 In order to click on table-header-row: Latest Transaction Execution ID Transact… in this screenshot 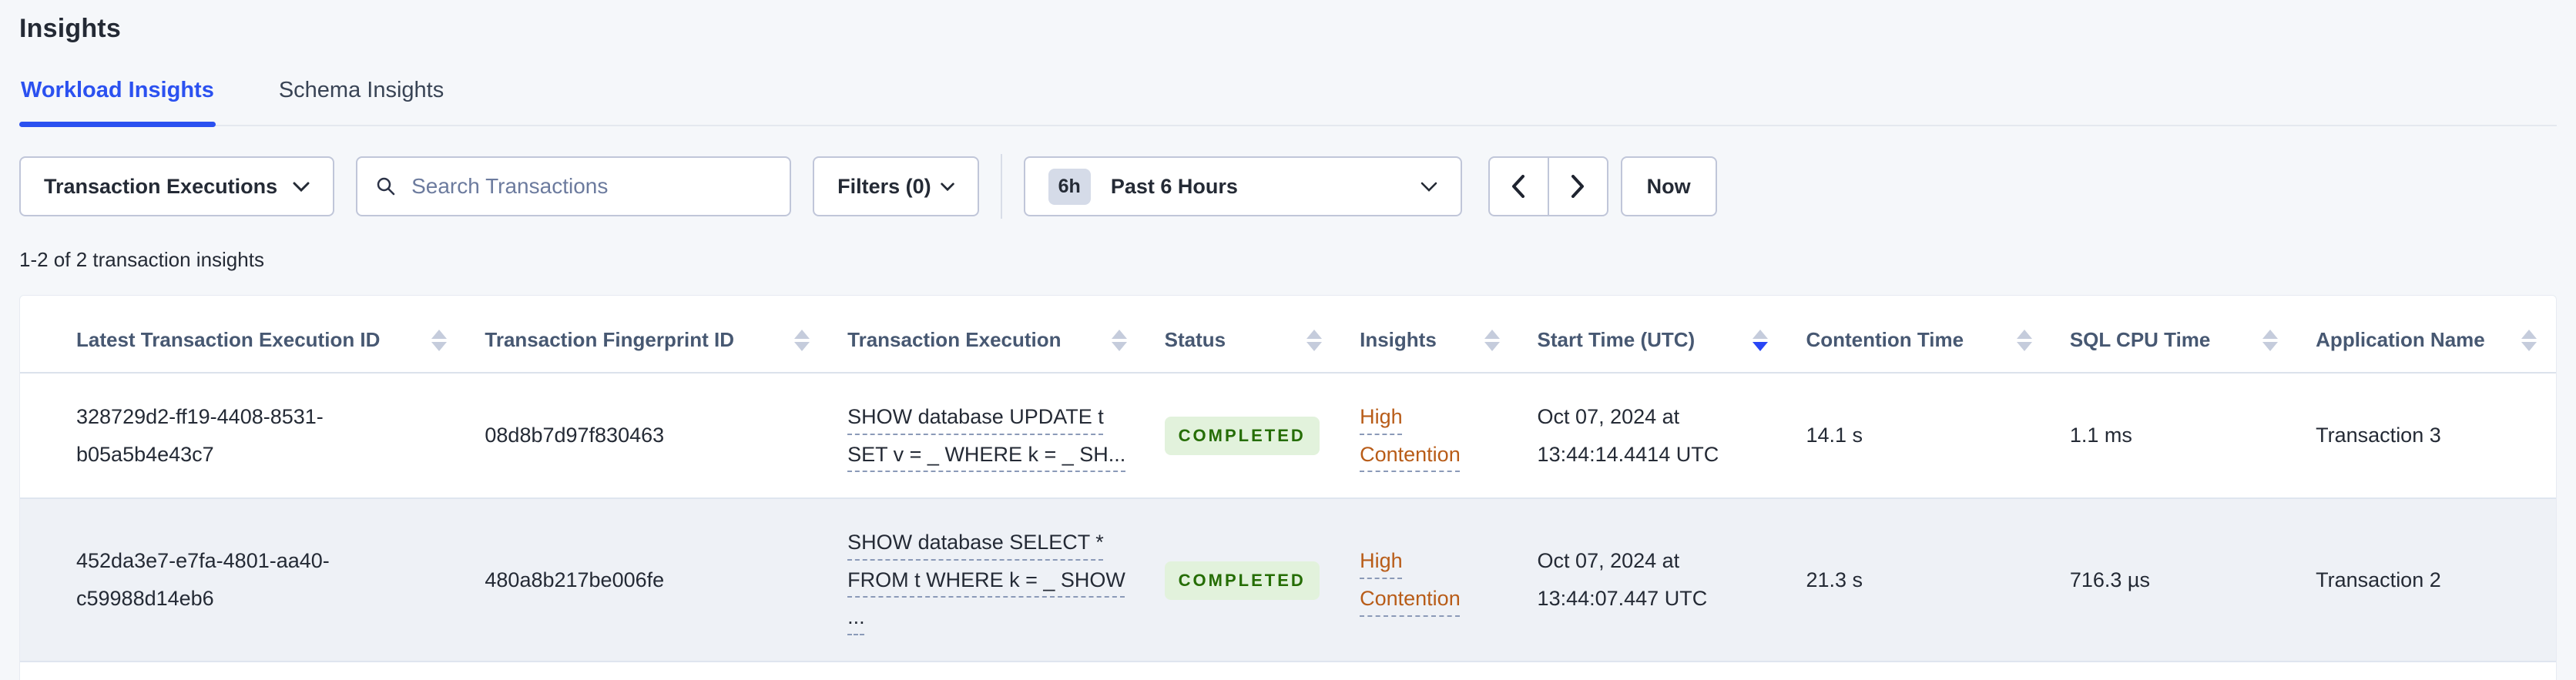, I will do `click(1288, 334)`.